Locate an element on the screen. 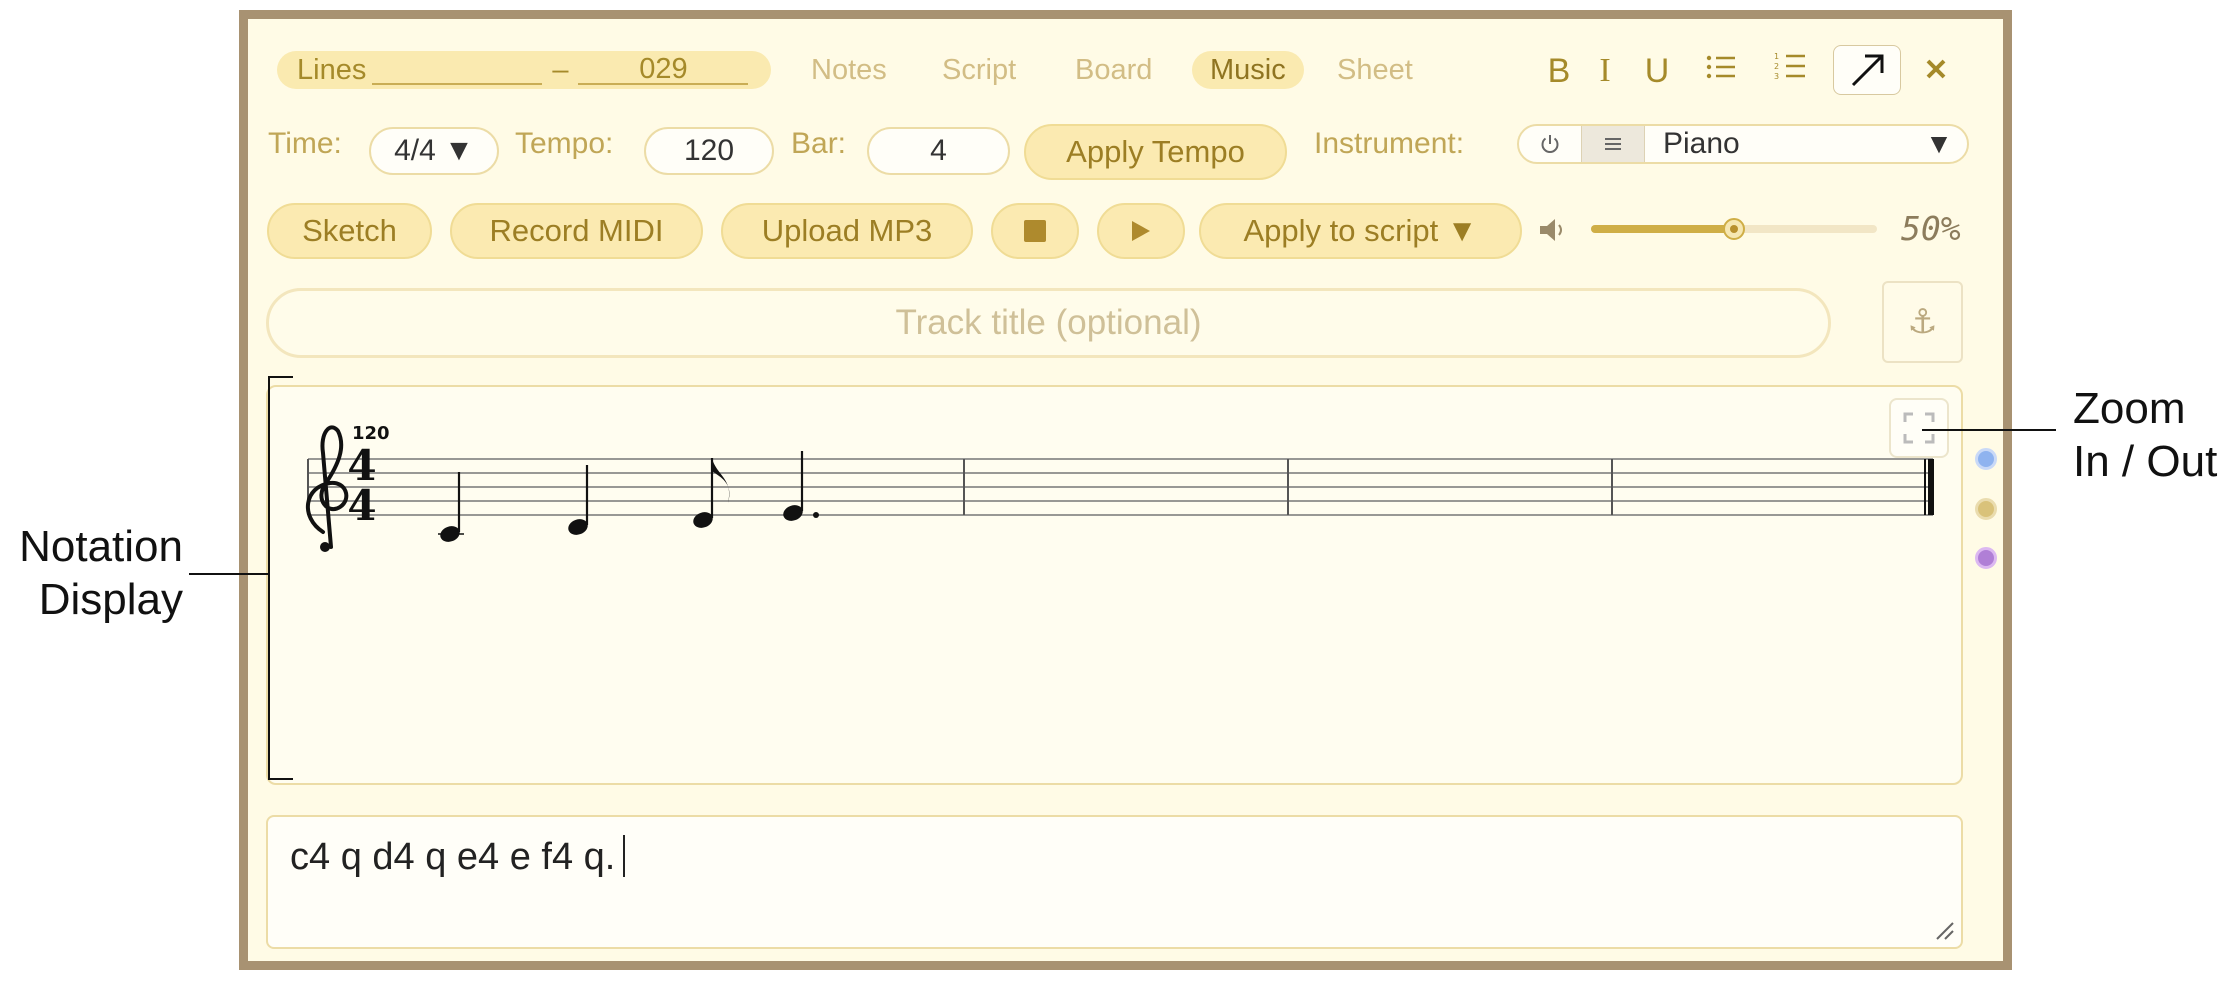 This screenshot has height=986, width=2236. instrument-select: Piano ▼ is located at coordinates (1743, 144).